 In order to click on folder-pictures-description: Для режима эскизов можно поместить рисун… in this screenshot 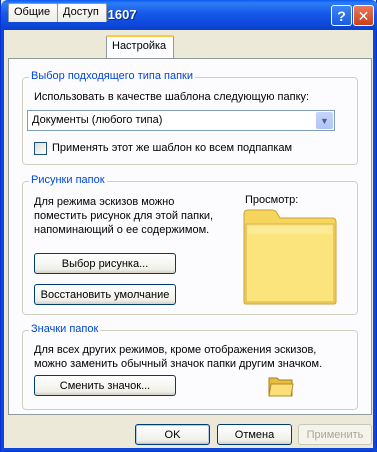, I will do `click(124, 216)`.